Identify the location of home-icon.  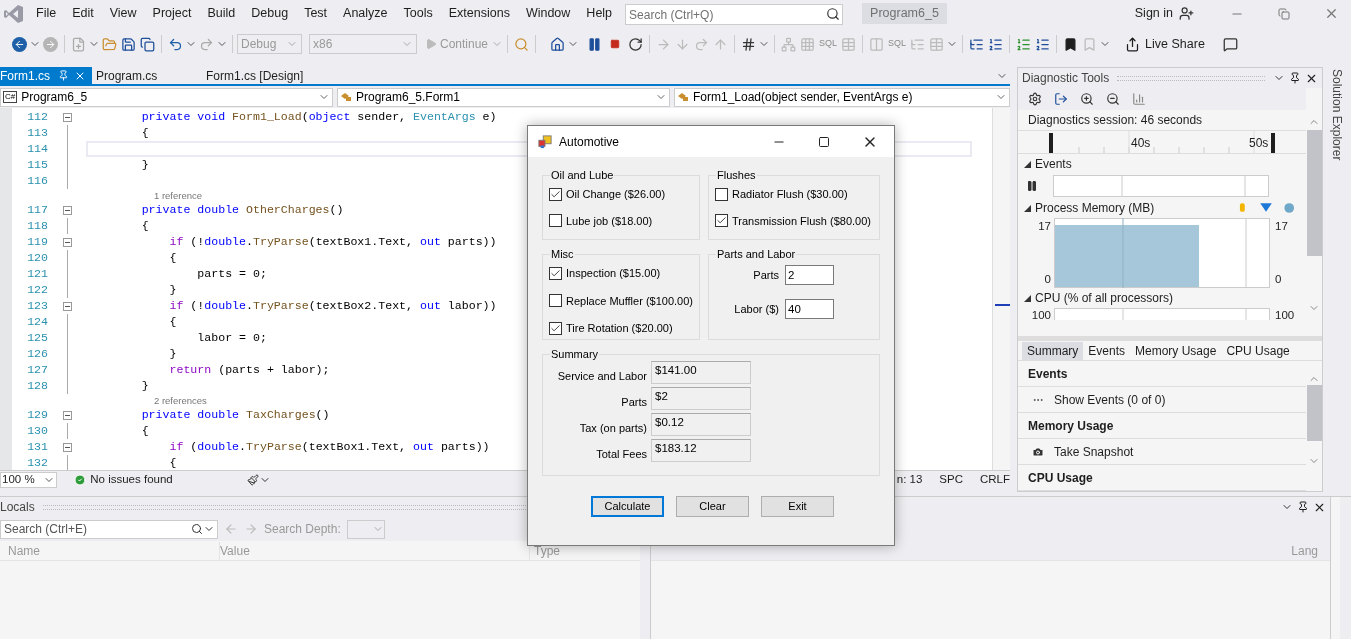
(558, 44).